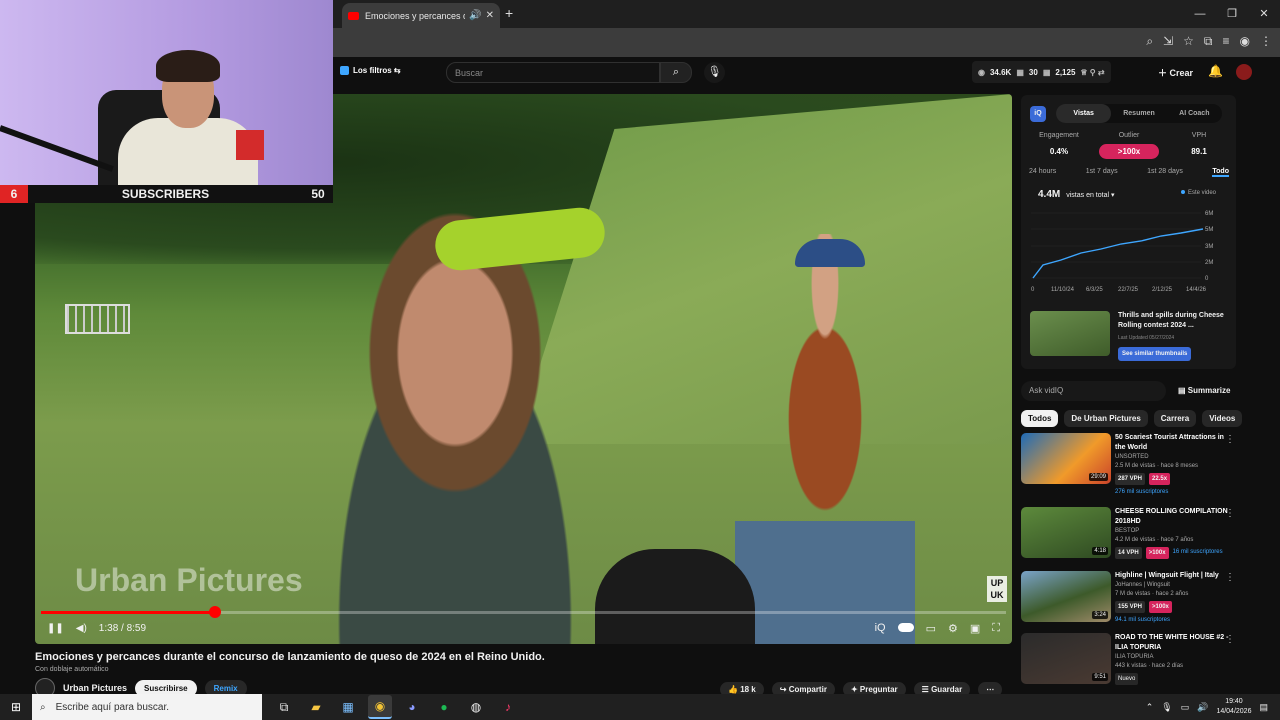 The image size is (1280, 720). What do you see at coordinates (147, 707) in the screenshot?
I see `taskbar-search: ⌕ Escribe aquí para buscar.` at bounding box center [147, 707].